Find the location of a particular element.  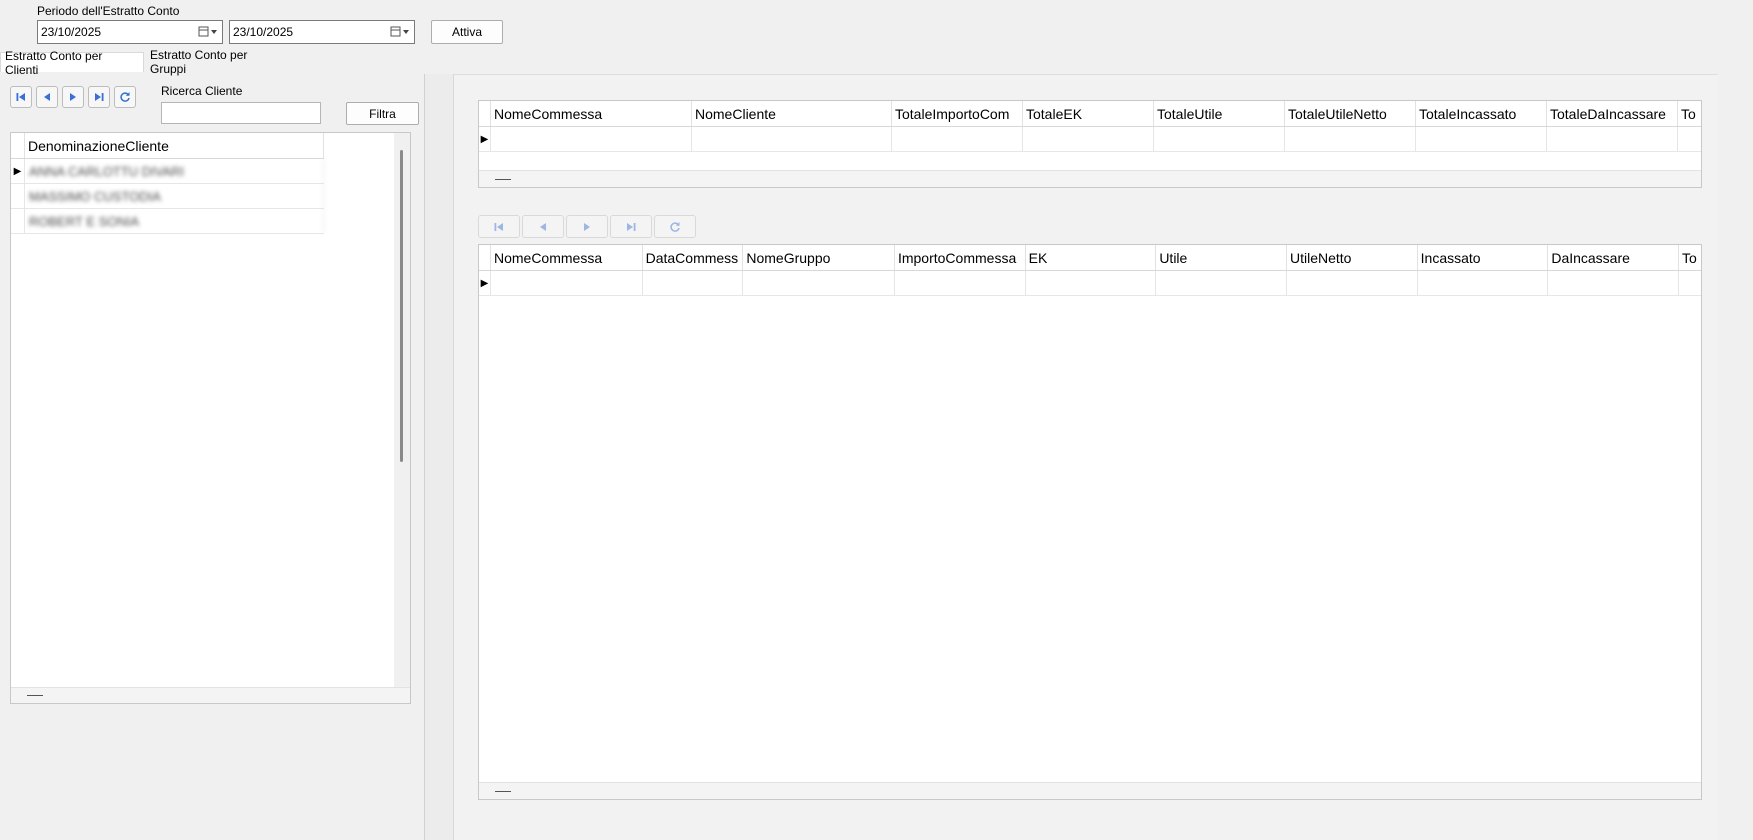

table-row: ROBERT E SONIA is located at coordinates (167, 221).